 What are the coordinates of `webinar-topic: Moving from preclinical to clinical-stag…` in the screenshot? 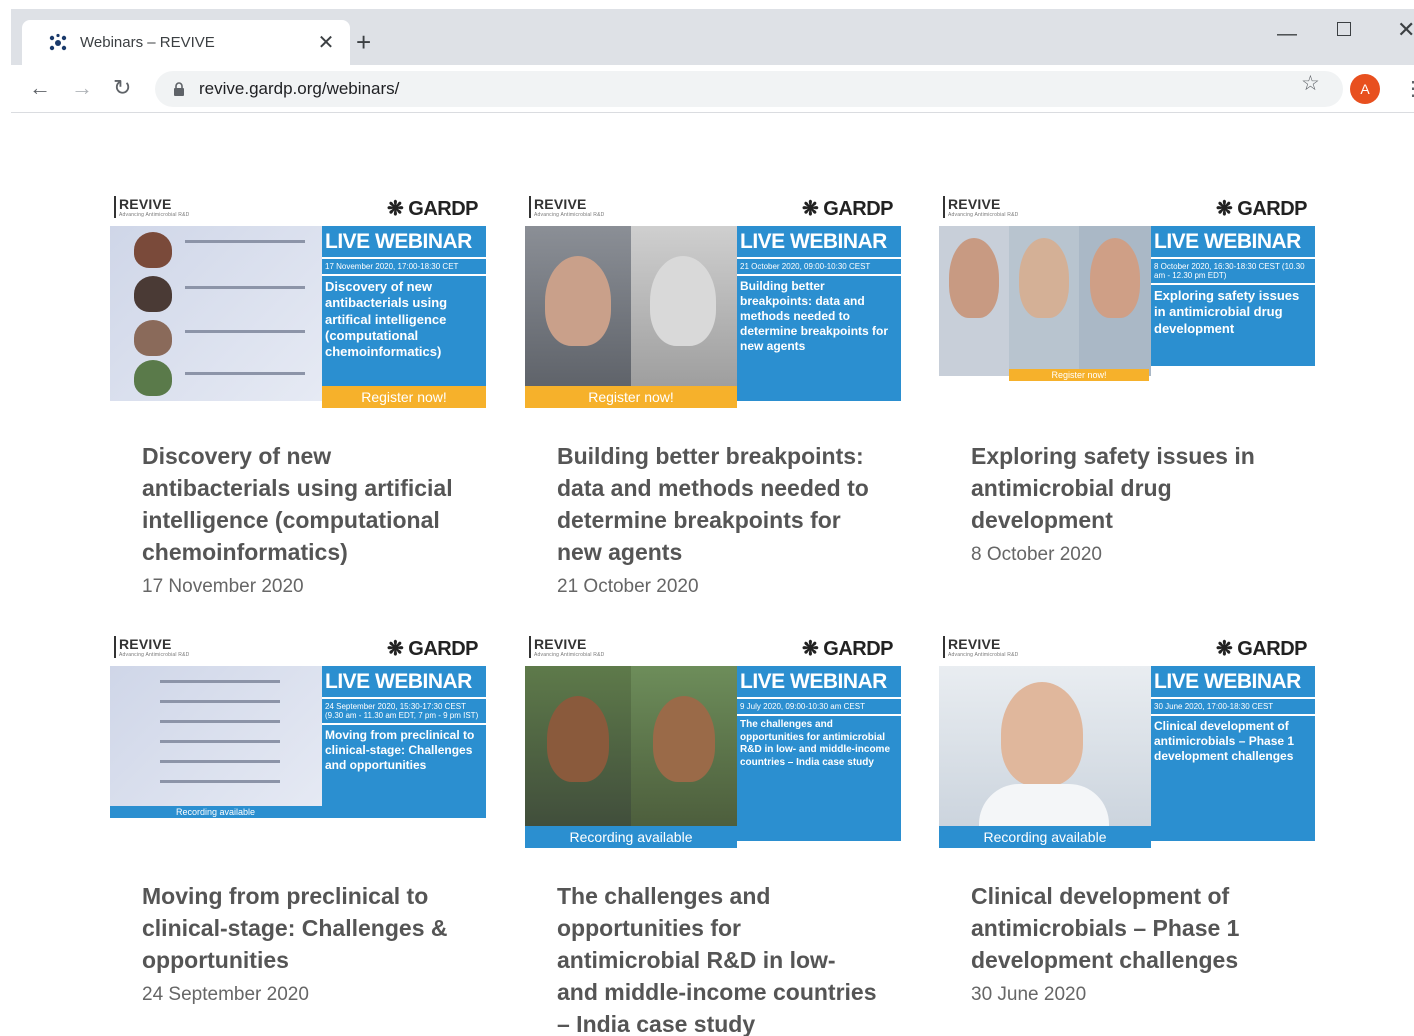 It's located at (400, 750).